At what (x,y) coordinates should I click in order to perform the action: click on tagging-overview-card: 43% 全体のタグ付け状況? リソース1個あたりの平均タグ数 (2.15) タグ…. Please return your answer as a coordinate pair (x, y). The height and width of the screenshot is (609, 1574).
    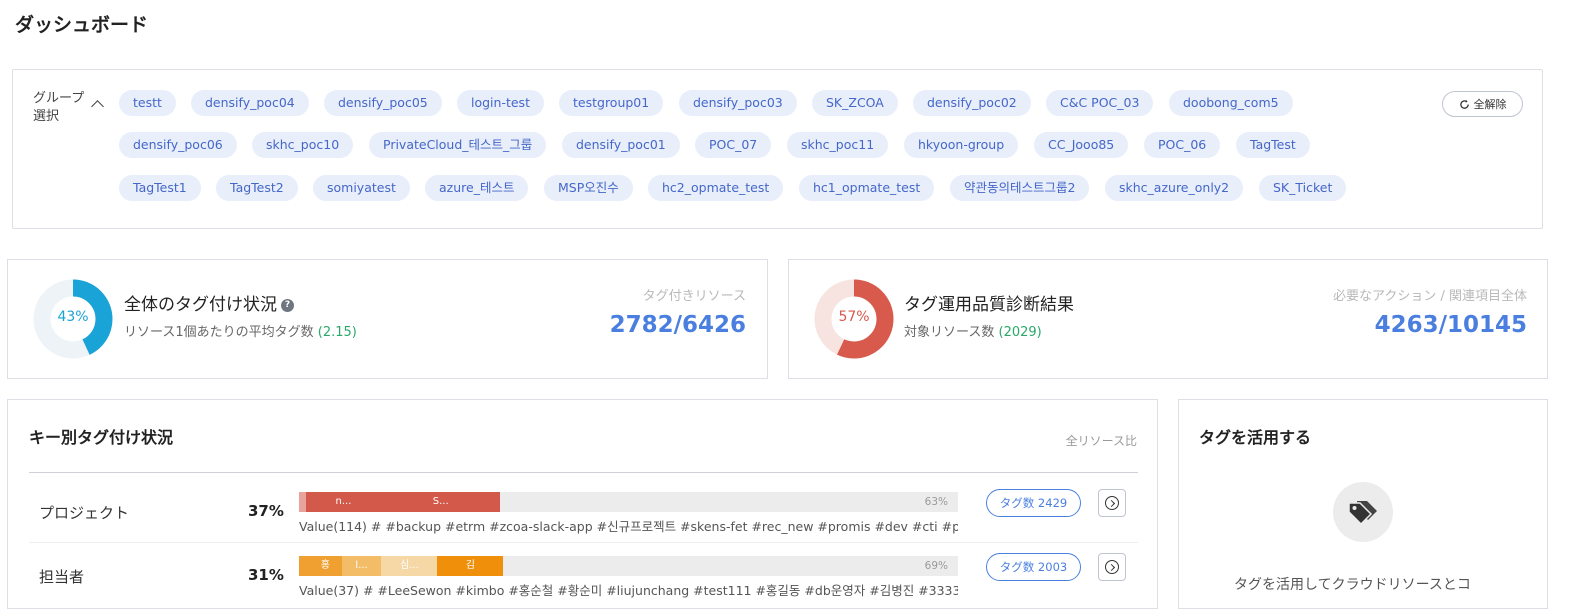
    Looking at the image, I should click on (387, 319).